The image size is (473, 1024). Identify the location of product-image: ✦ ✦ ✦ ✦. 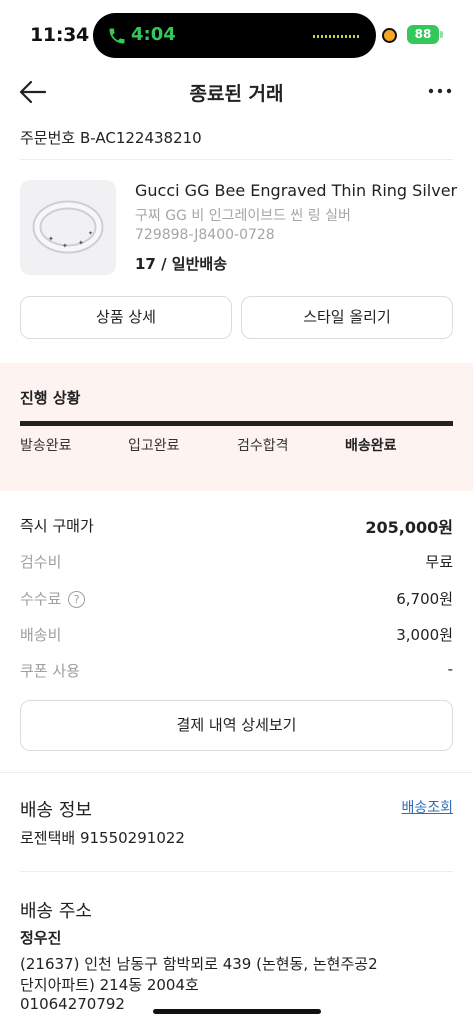
(68, 227).